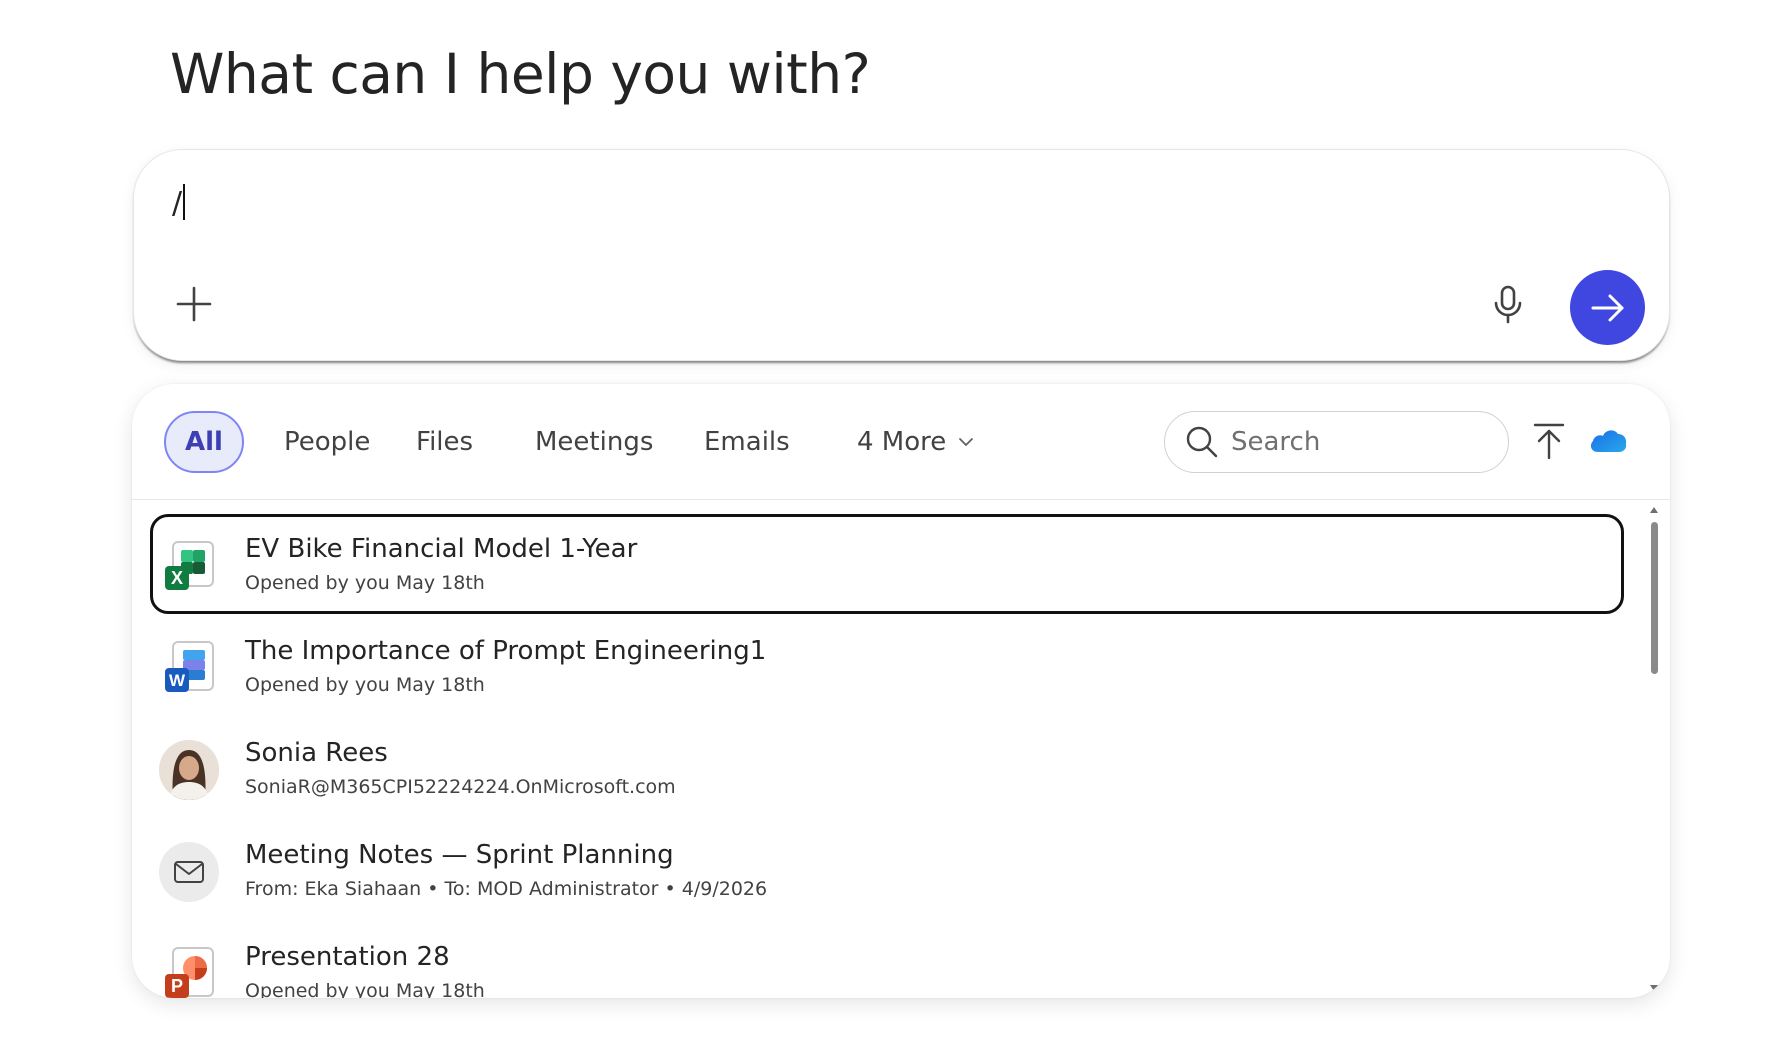 This screenshot has width=1792, height=1045. What do you see at coordinates (1608, 440) in the screenshot?
I see `onedrive-icon` at bounding box center [1608, 440].